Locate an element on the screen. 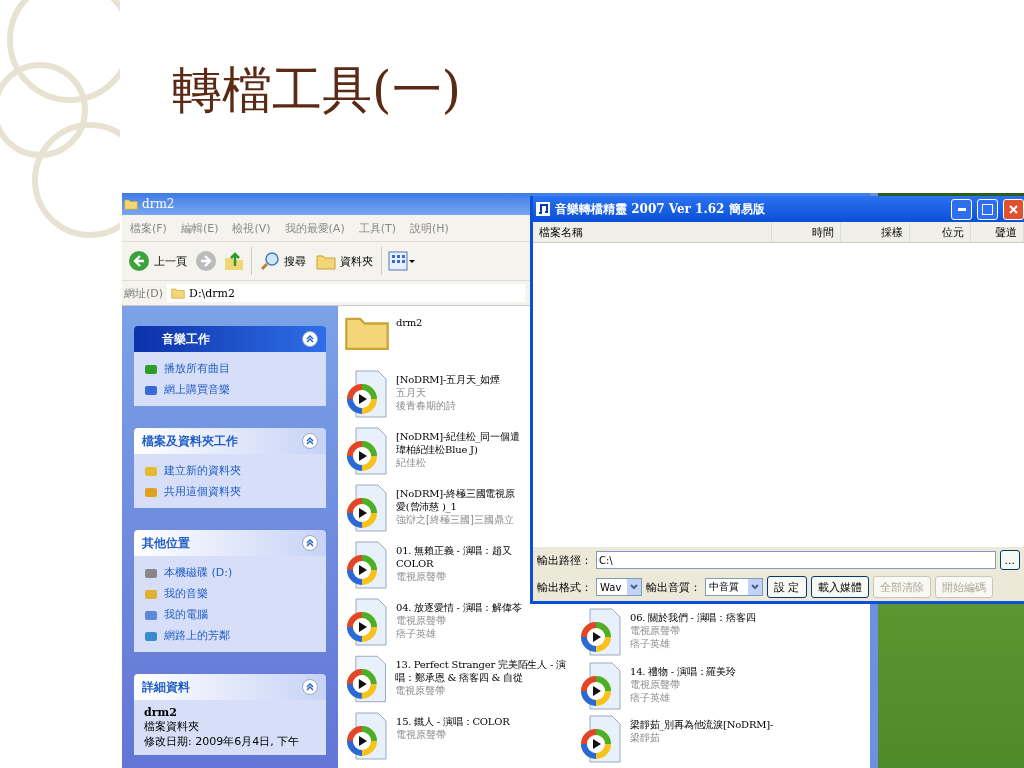  task-link: 我的音樂 is located at coordinates (230, 593).